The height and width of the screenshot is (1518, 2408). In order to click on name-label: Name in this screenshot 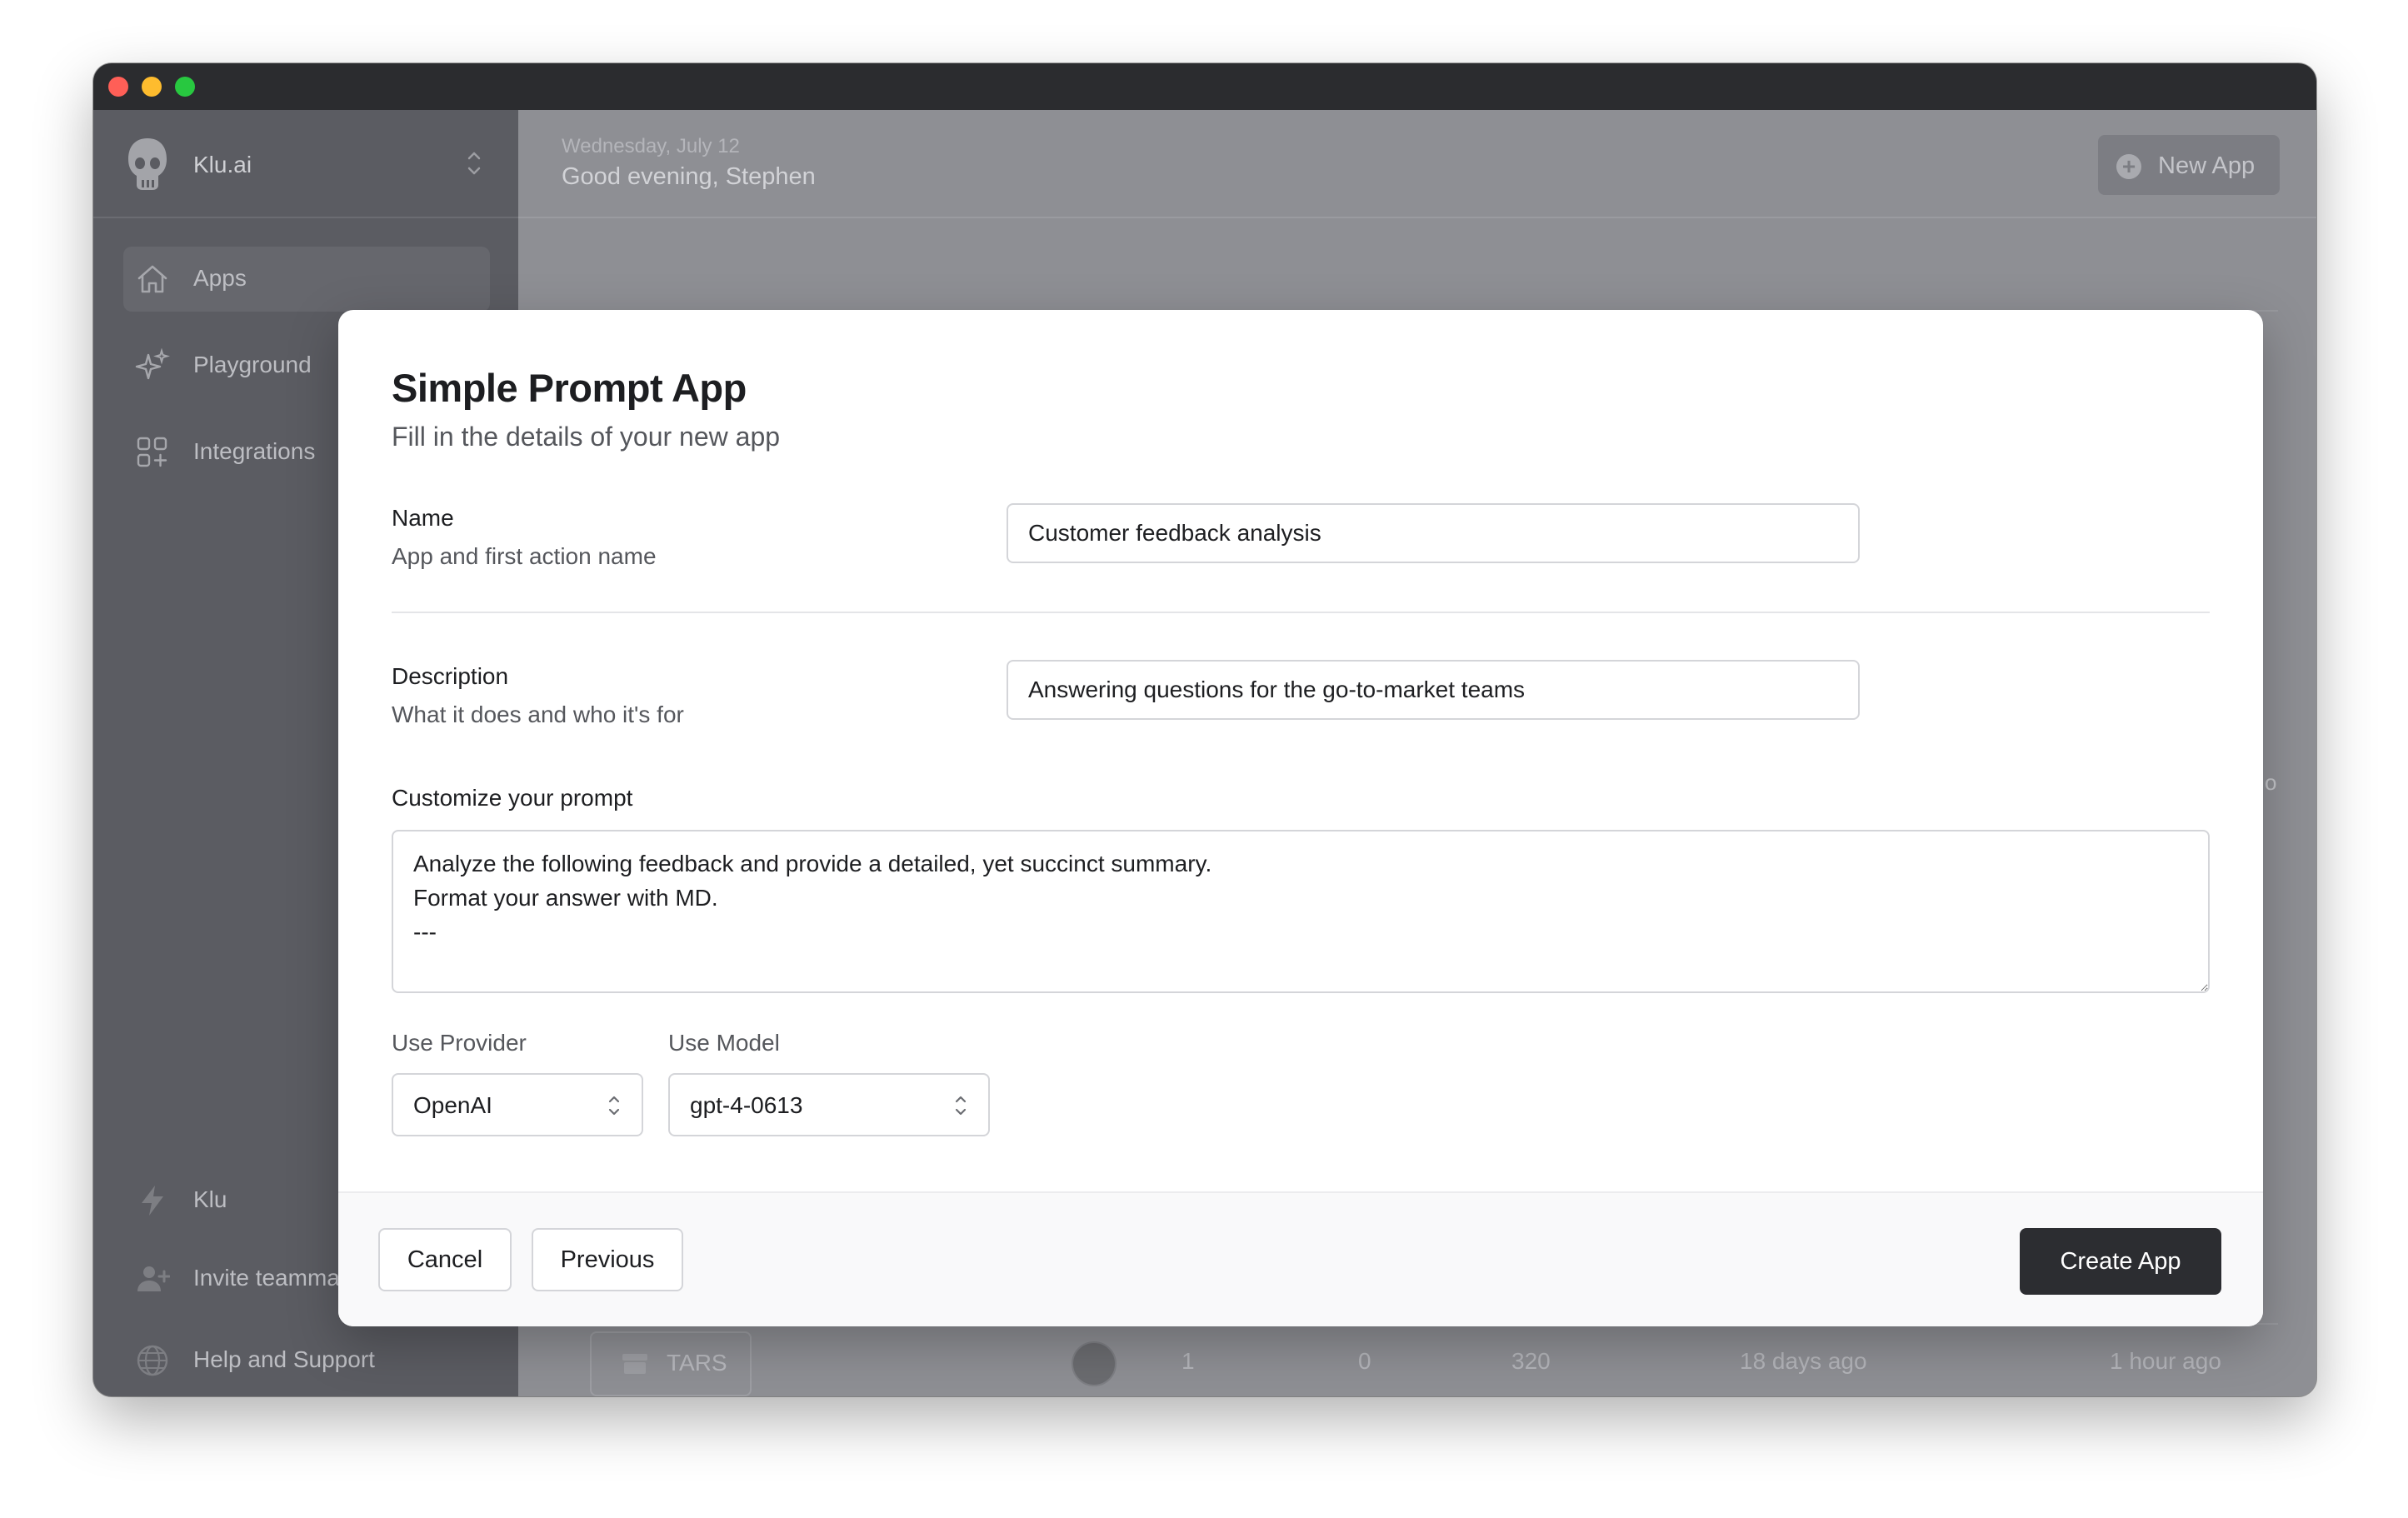, I will do `click(423, 518)`.